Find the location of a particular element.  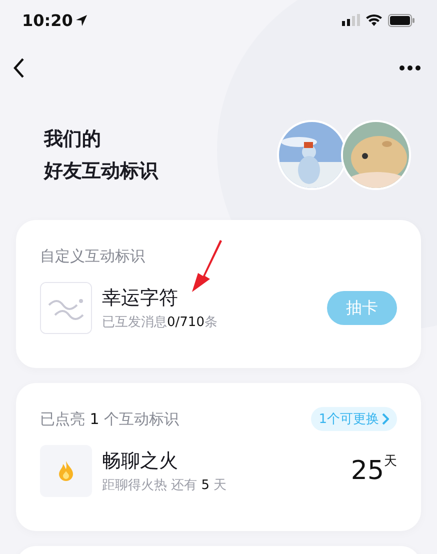

more-icon is located at coordinates (410, 68).